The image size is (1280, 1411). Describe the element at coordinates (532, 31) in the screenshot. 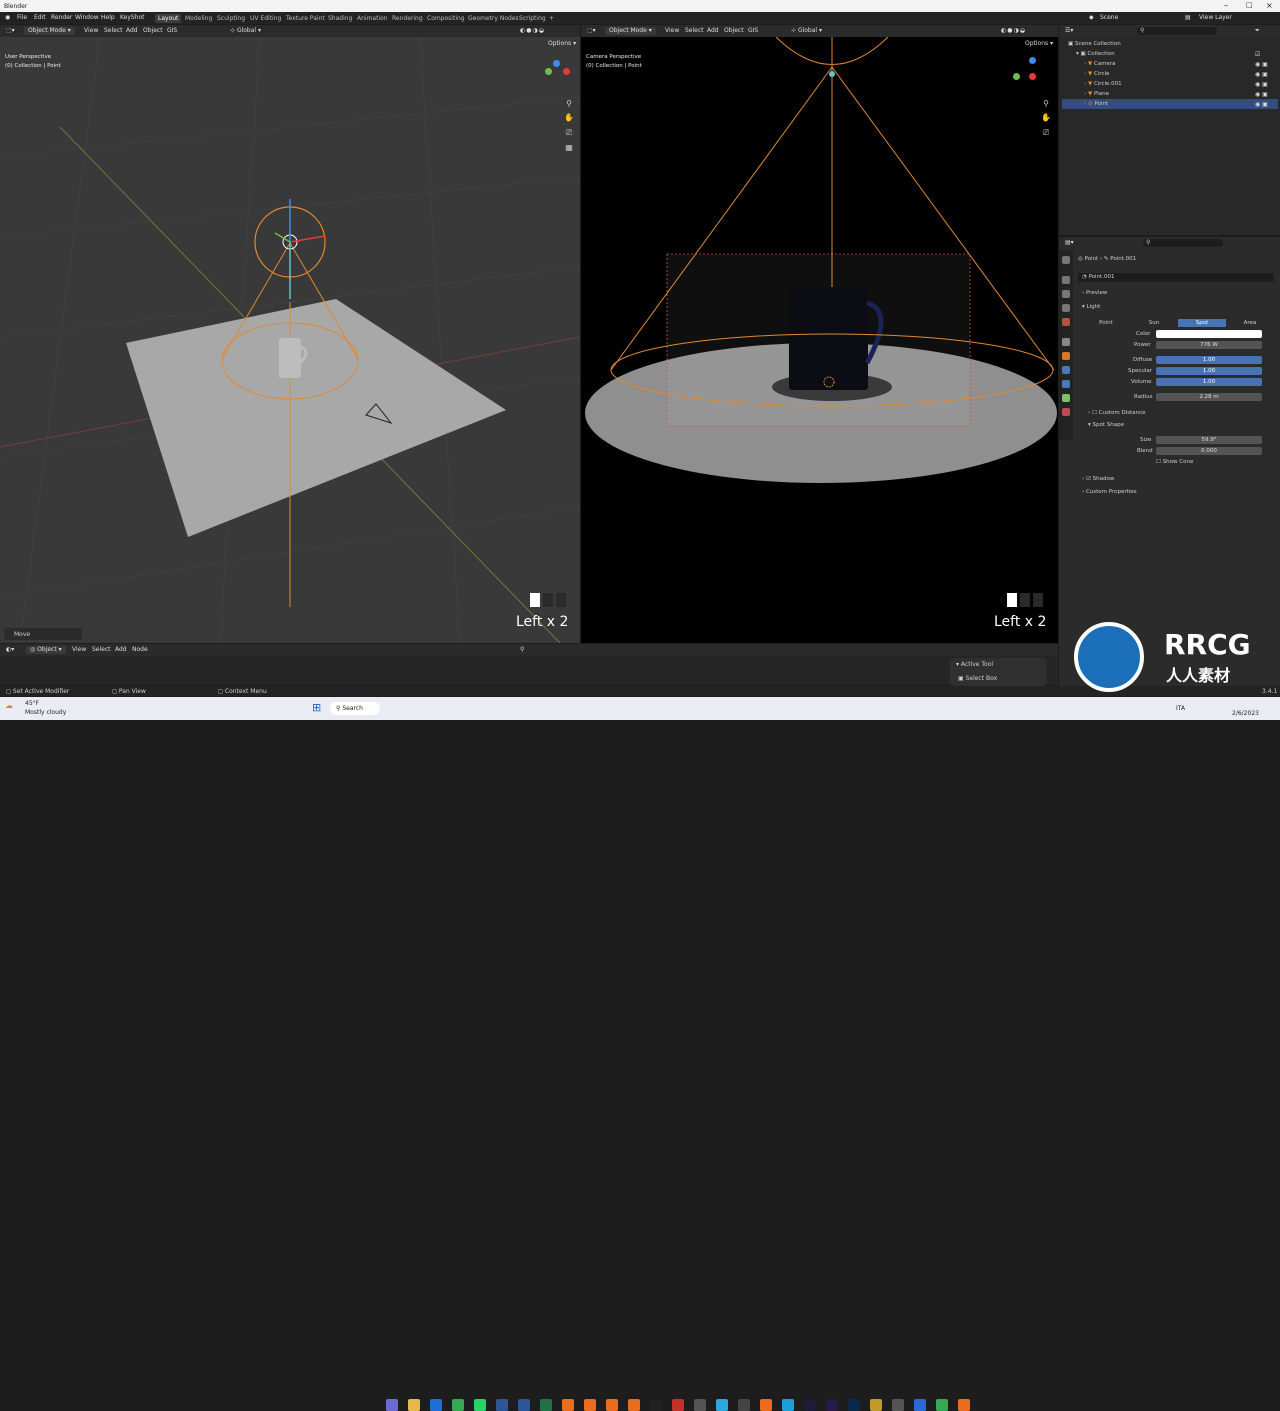

I see `shading-buttons: ◐●◑◒` at that location.